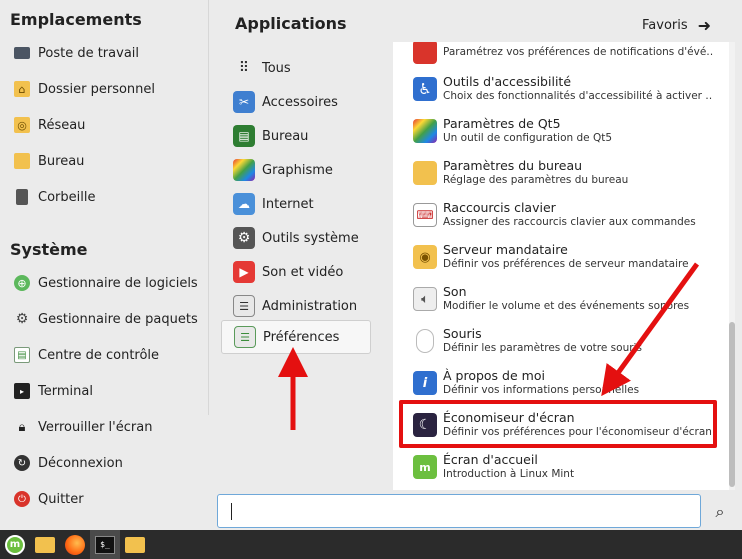 The height and width of the screenshot is (559, 742). I want to click on places-title: Emplacements, so click(76, 19).